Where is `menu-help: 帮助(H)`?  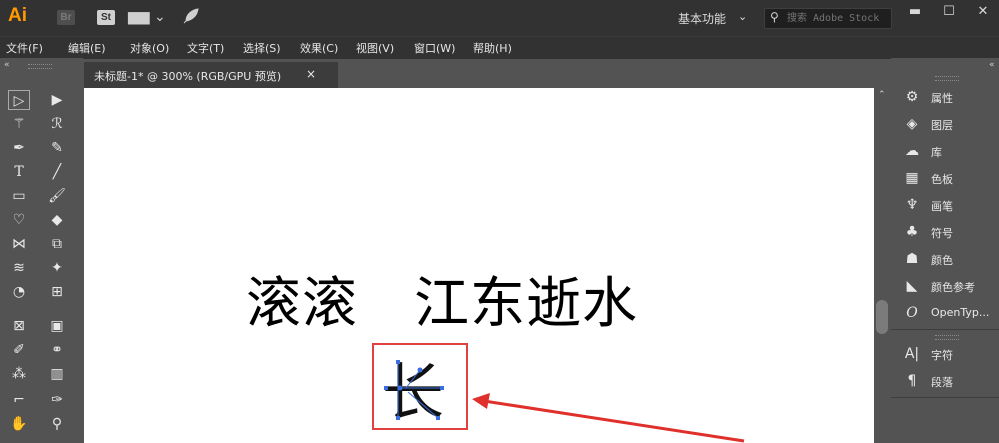 menu-help: 帮助(H) is located at coordinates (492, 48).